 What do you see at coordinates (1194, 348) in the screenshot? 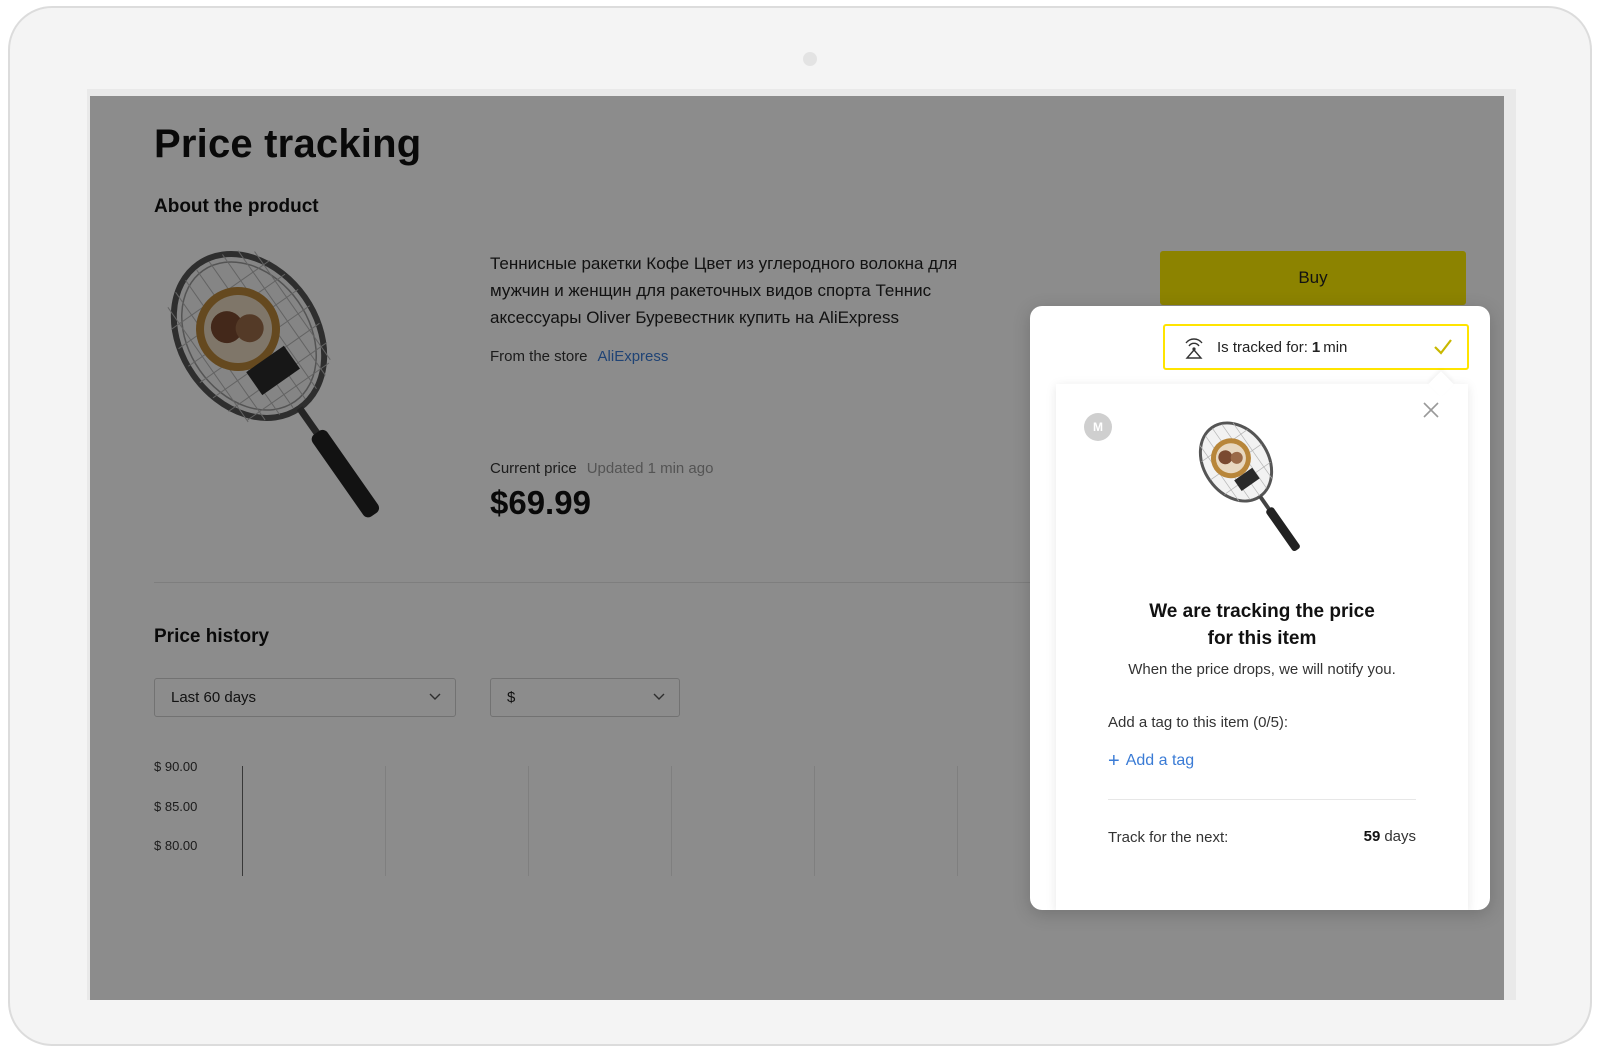
I see `radar-icon` at bounding box center [1194, 348].